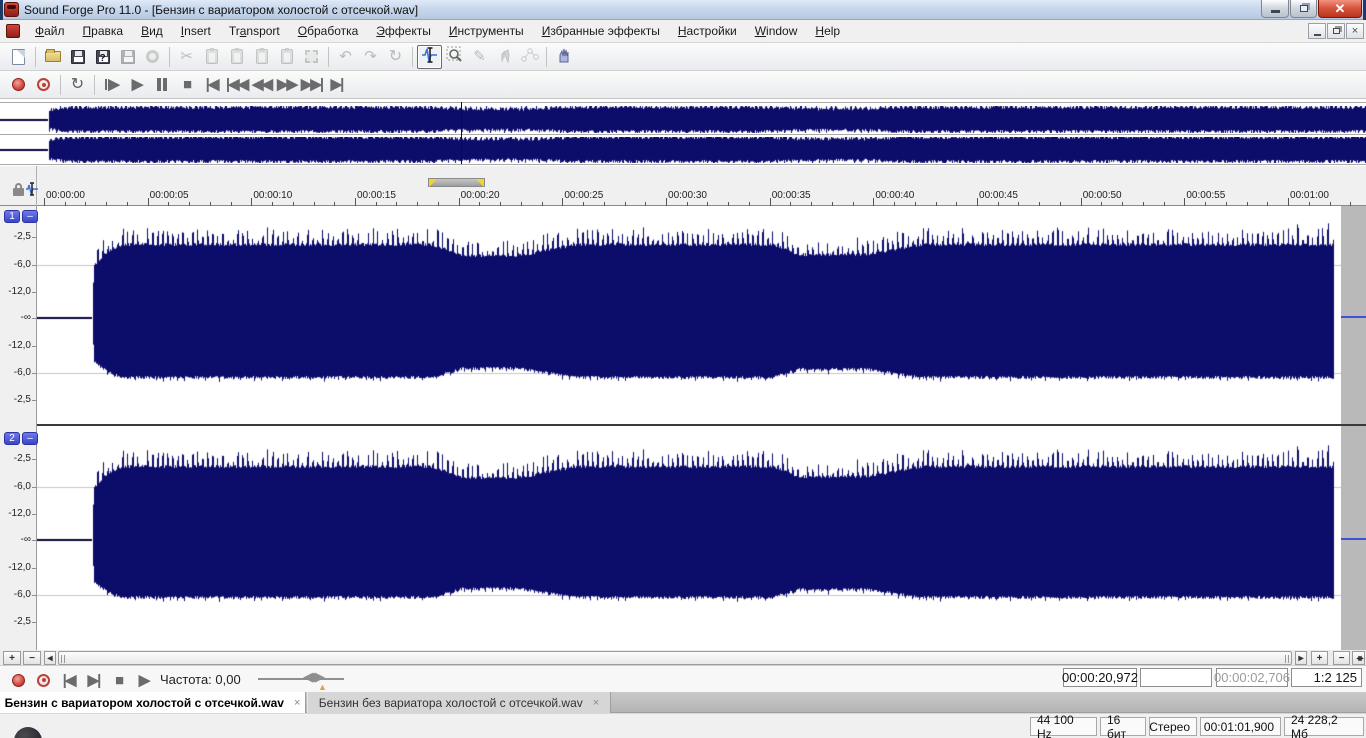 Image resolution: width=1366 pixels, height=738 pixels. I want to click on redo-button: ↷, so click(370, 57).